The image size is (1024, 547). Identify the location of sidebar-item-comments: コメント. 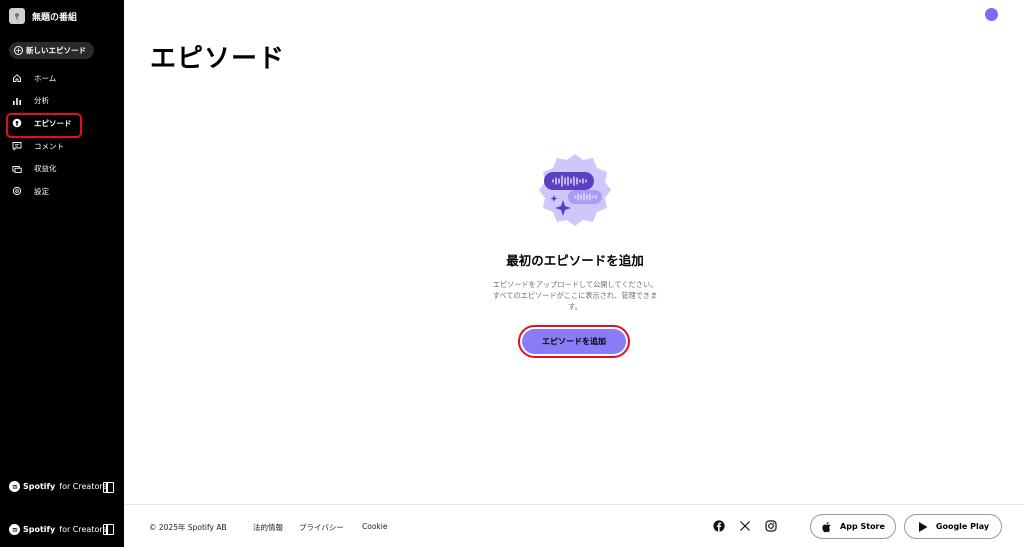
(62, 146).